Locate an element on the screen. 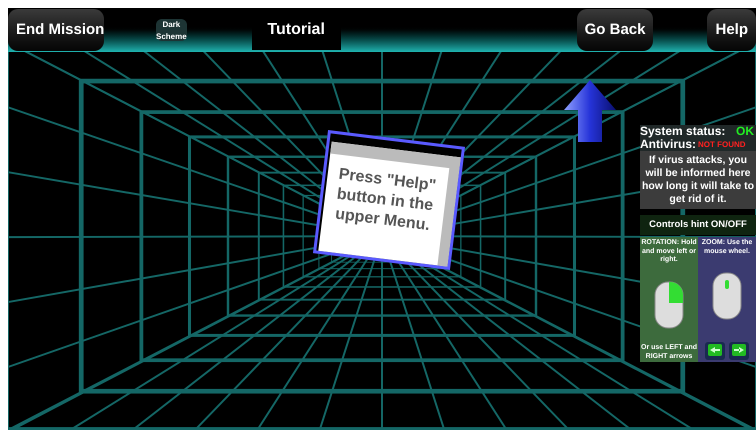 This screenshot has width=756, height=430. antivirus-value: NOT FOUND is located at coordinates (722, 145).